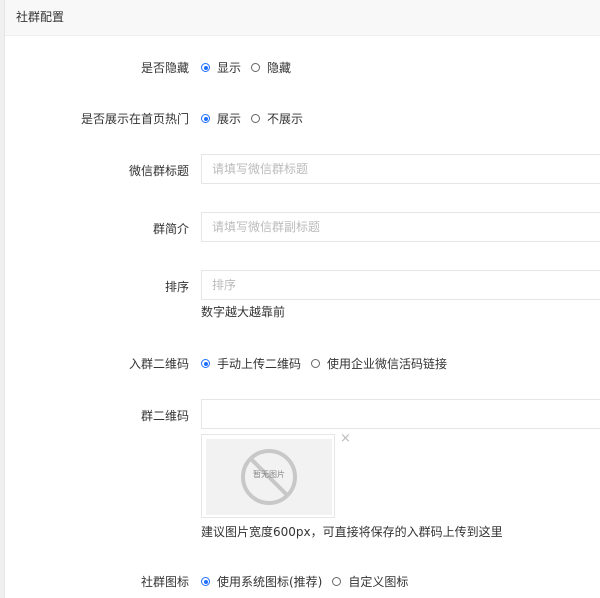 Image resolution: width=600 pixels, height=598 pixels. What do you see at coordinates (400, 414) in the screenshot?
I see `qr-code-input` at bounding box center [400, 414].